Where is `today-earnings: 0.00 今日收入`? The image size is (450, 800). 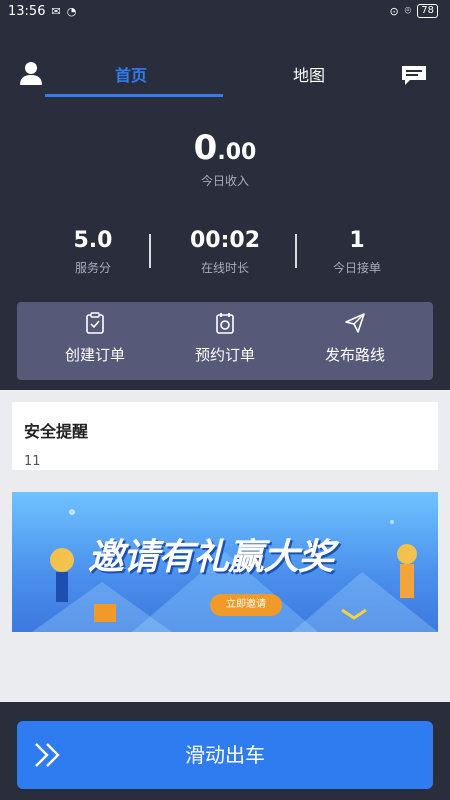 today-earnings: 0.00 今日收入 is located at coordinates (225, 158).